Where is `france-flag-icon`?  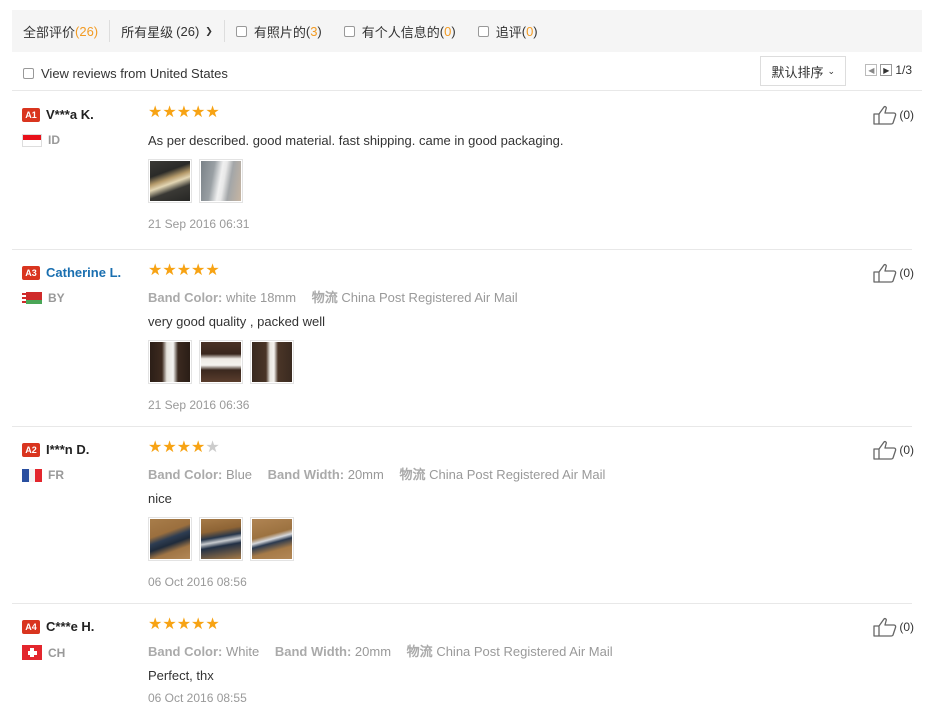
france-flag-icon is located at coordinates (32, 475).